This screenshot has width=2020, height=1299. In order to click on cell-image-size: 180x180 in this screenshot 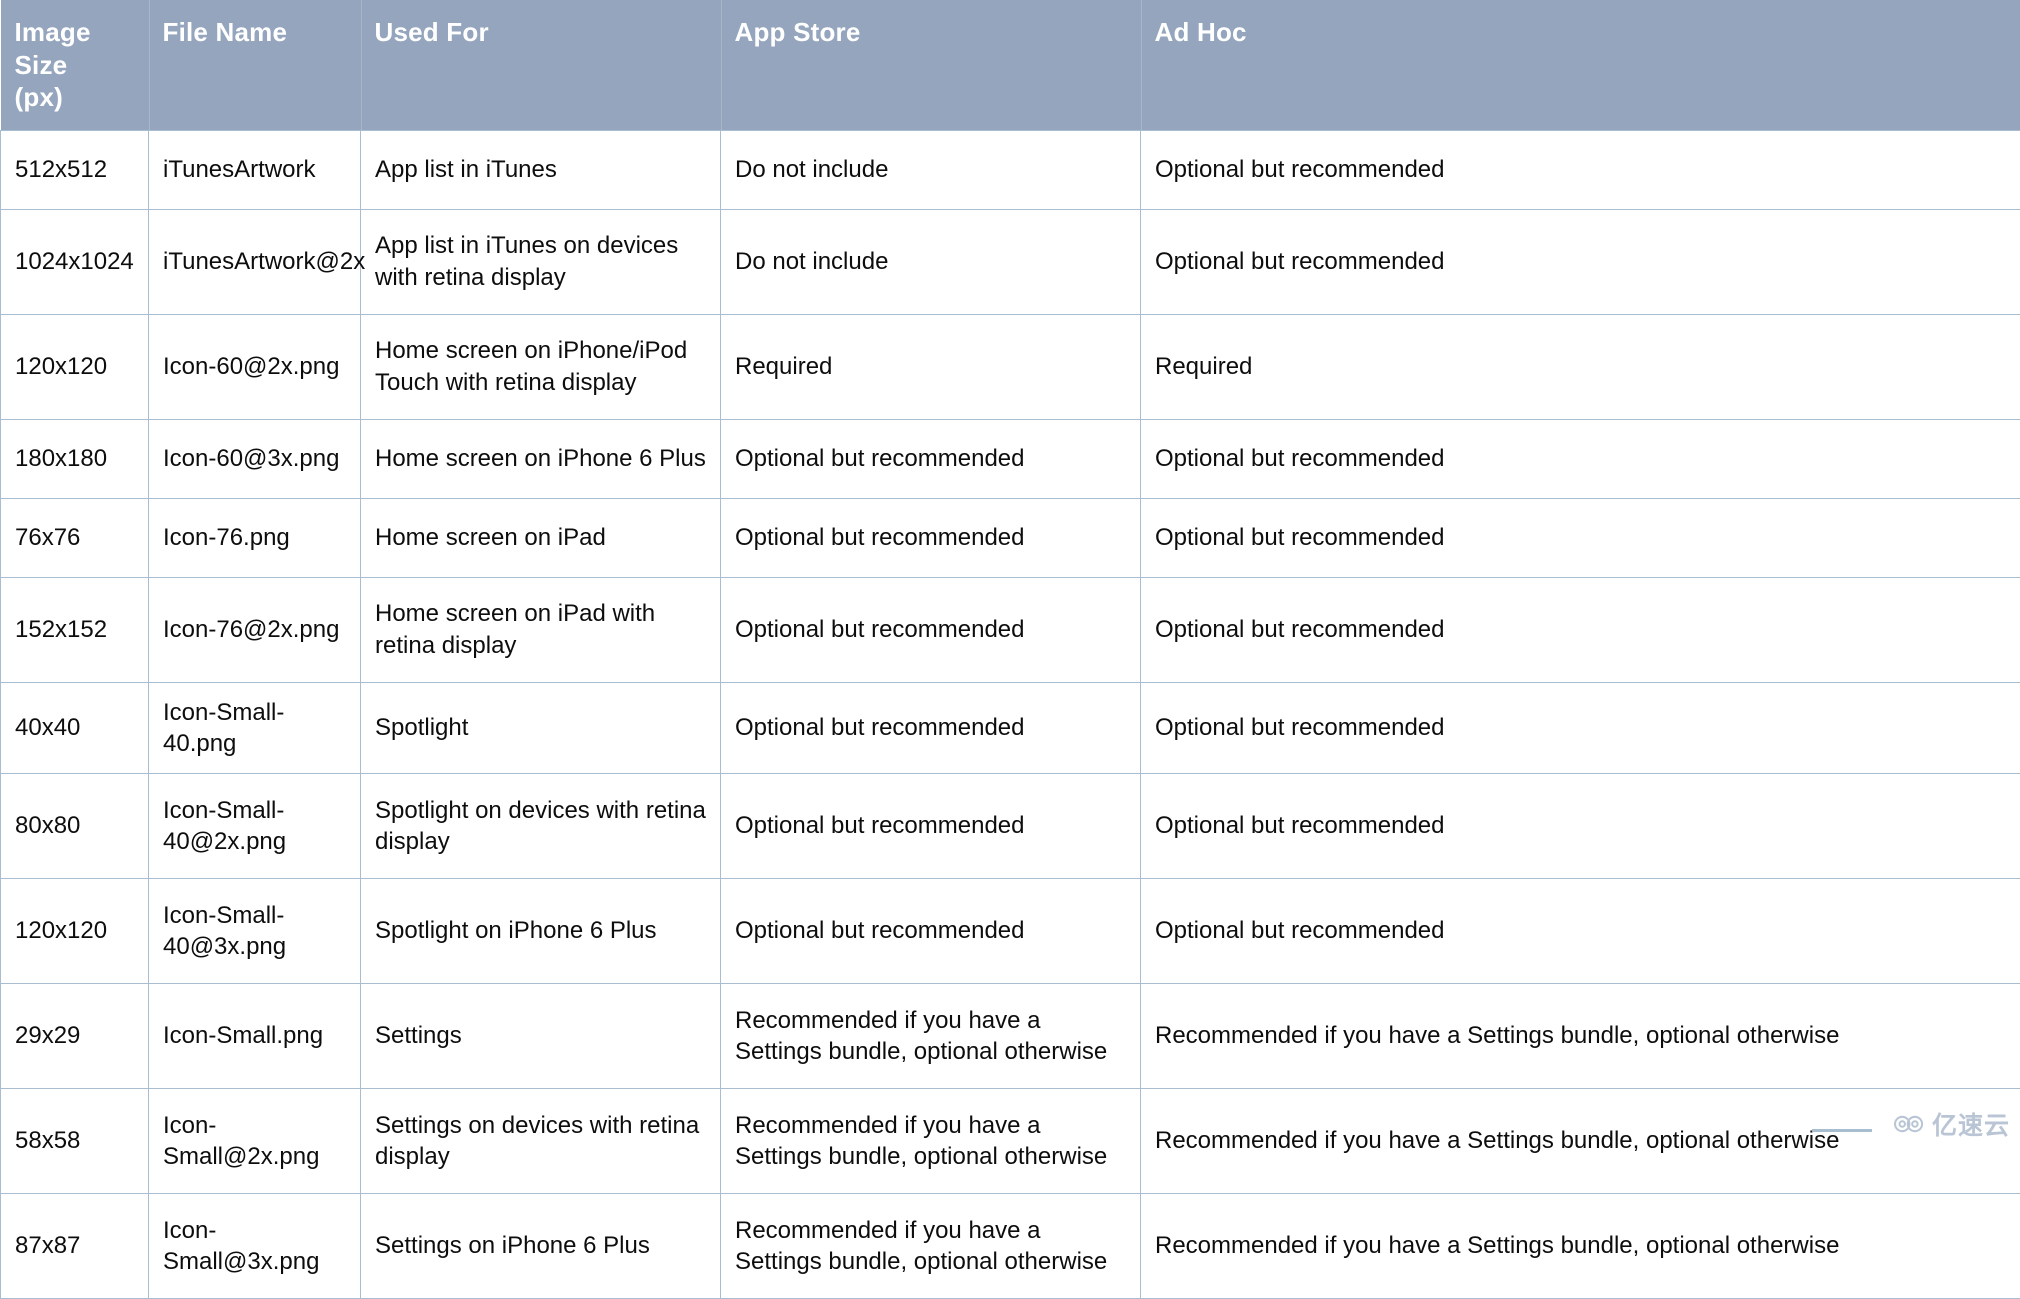, I will do `click(75, 458)`.